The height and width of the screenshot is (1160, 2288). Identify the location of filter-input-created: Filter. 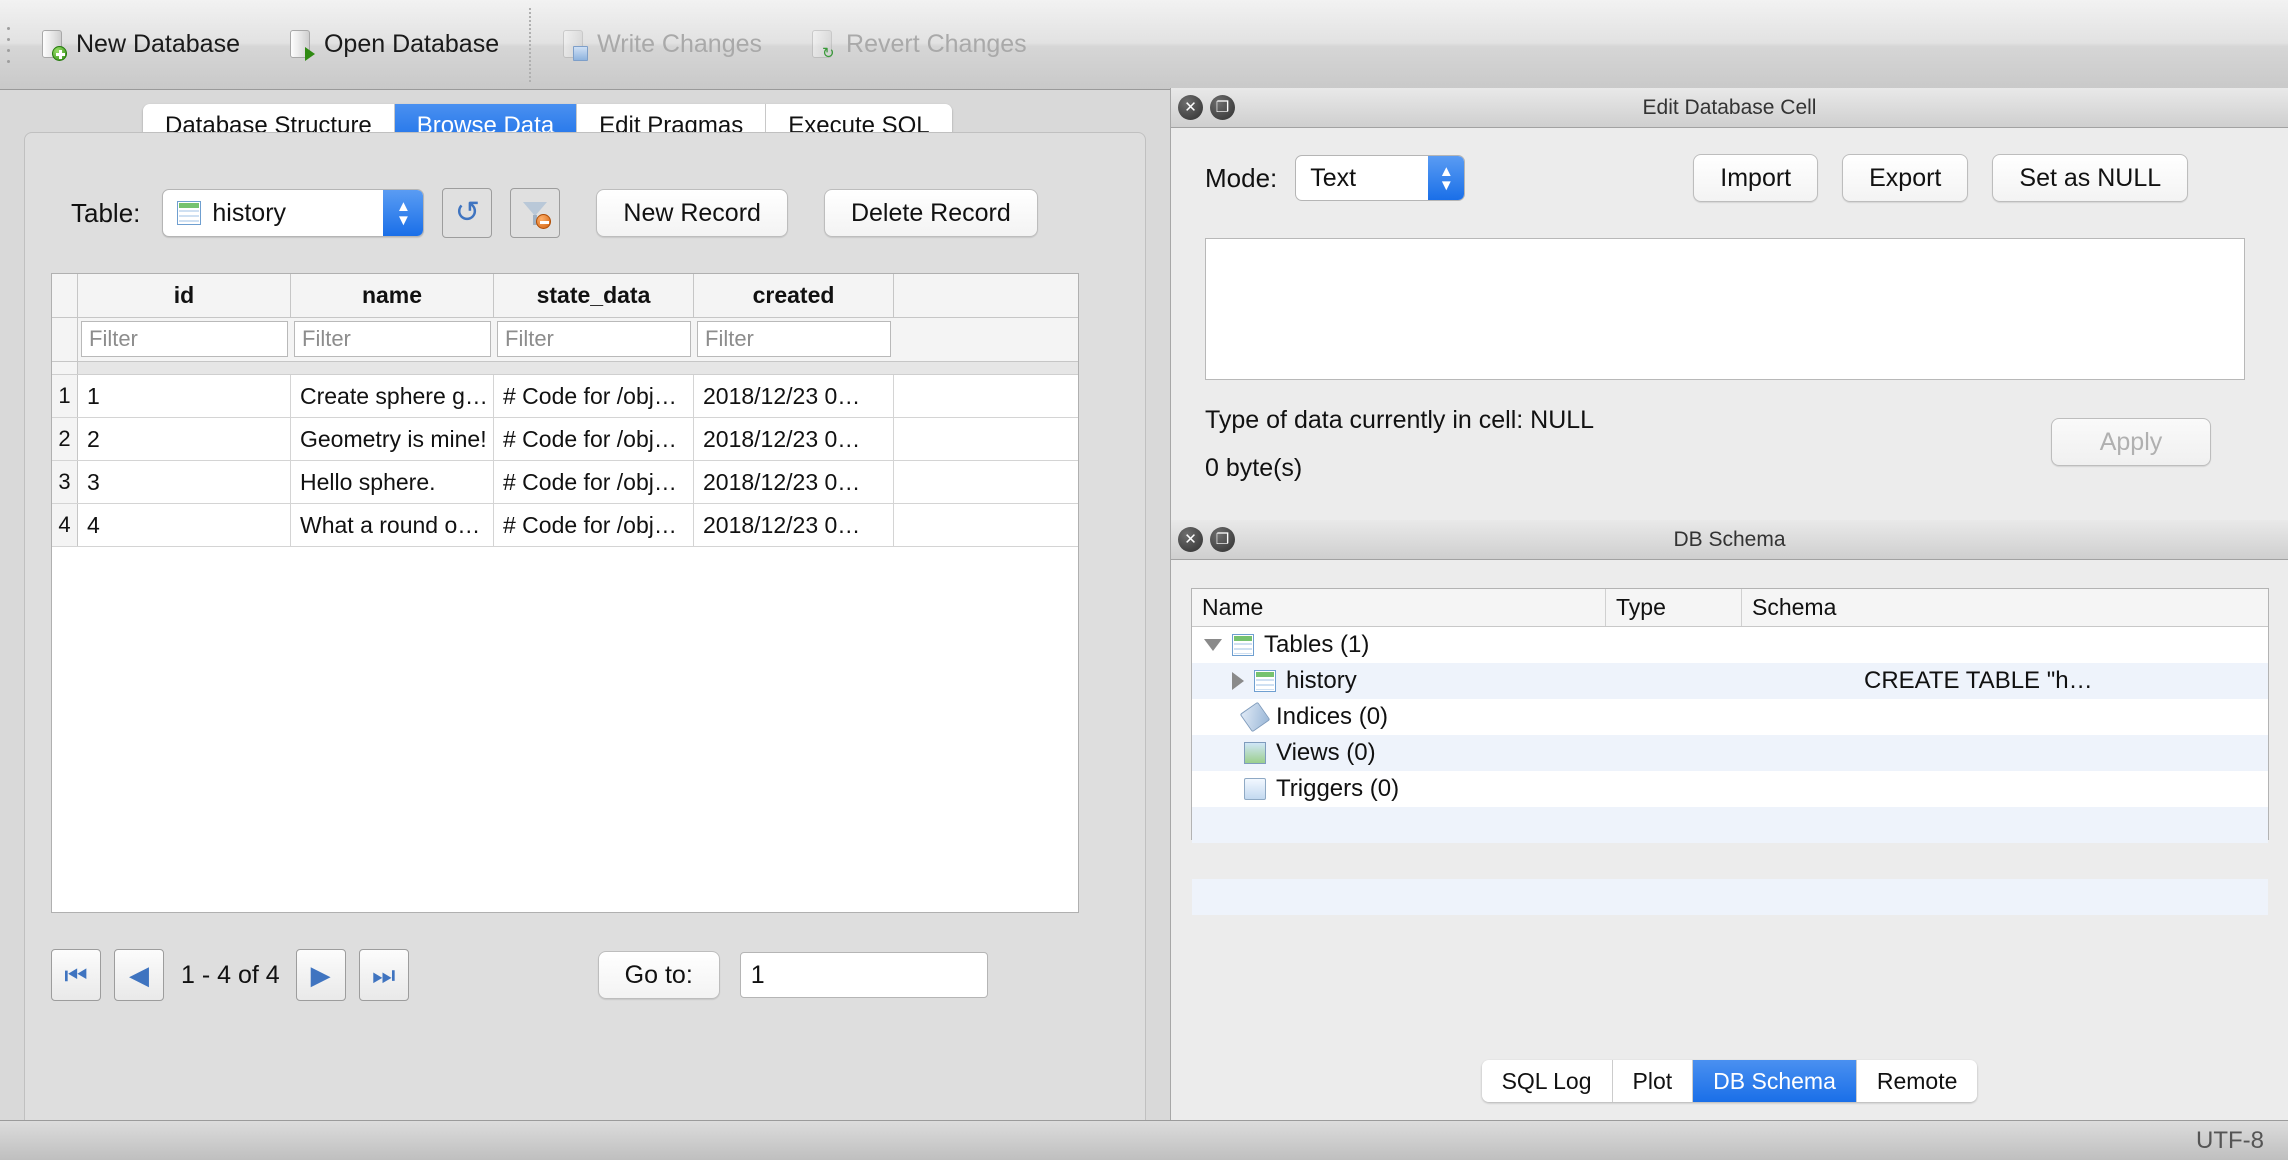
(794, 339).